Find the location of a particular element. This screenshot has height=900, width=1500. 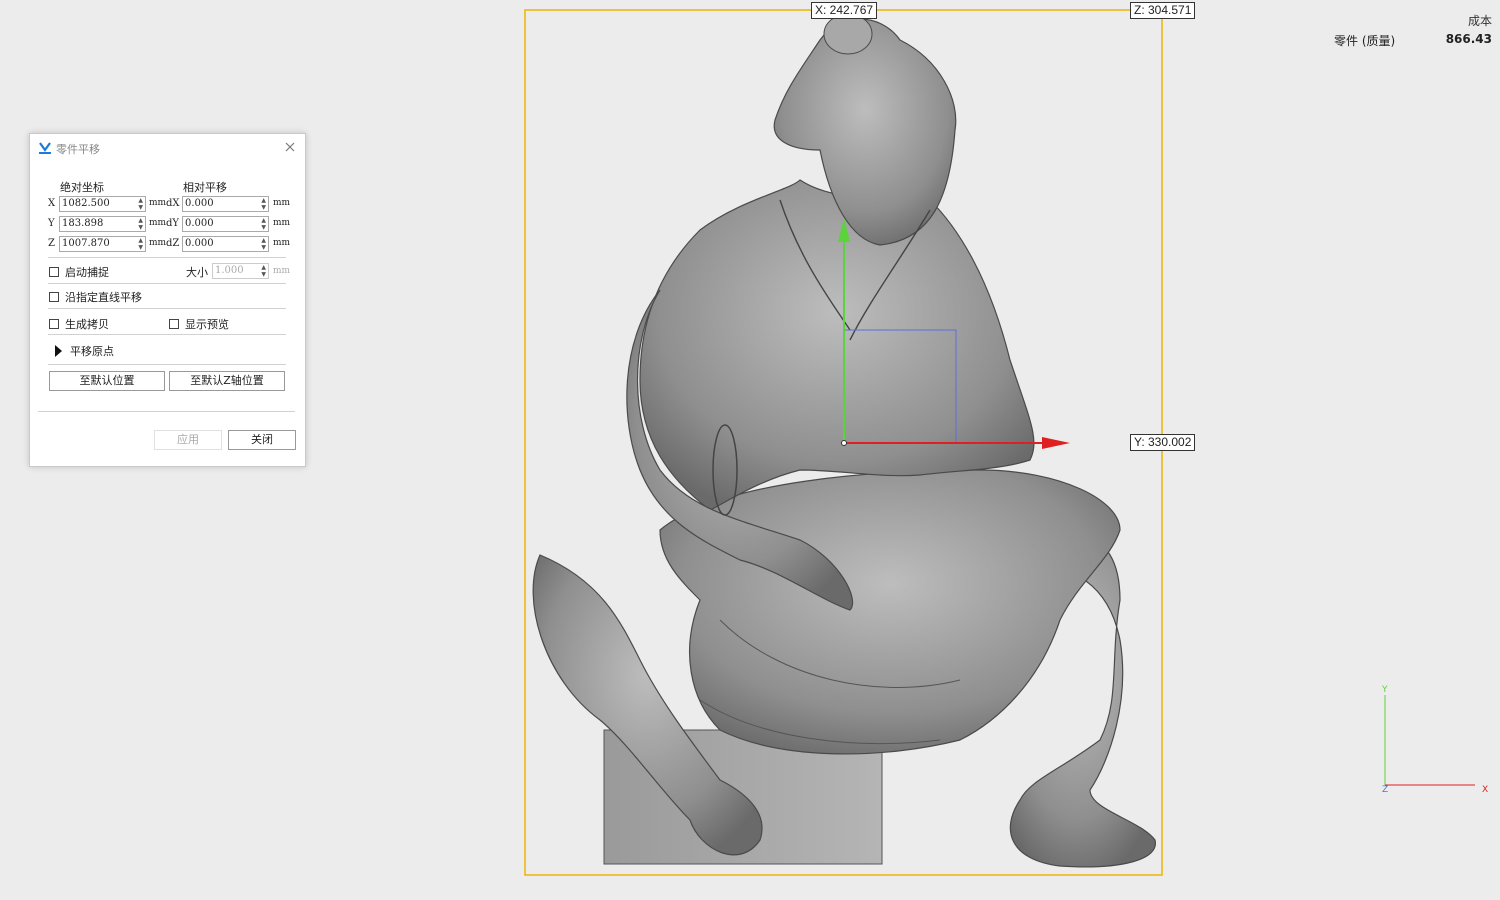

coord-row-z: Z 1007.870 ▲ ▼ mm dZ 0.000 ▲ ▼ mm is located at coordinates (173, 244).